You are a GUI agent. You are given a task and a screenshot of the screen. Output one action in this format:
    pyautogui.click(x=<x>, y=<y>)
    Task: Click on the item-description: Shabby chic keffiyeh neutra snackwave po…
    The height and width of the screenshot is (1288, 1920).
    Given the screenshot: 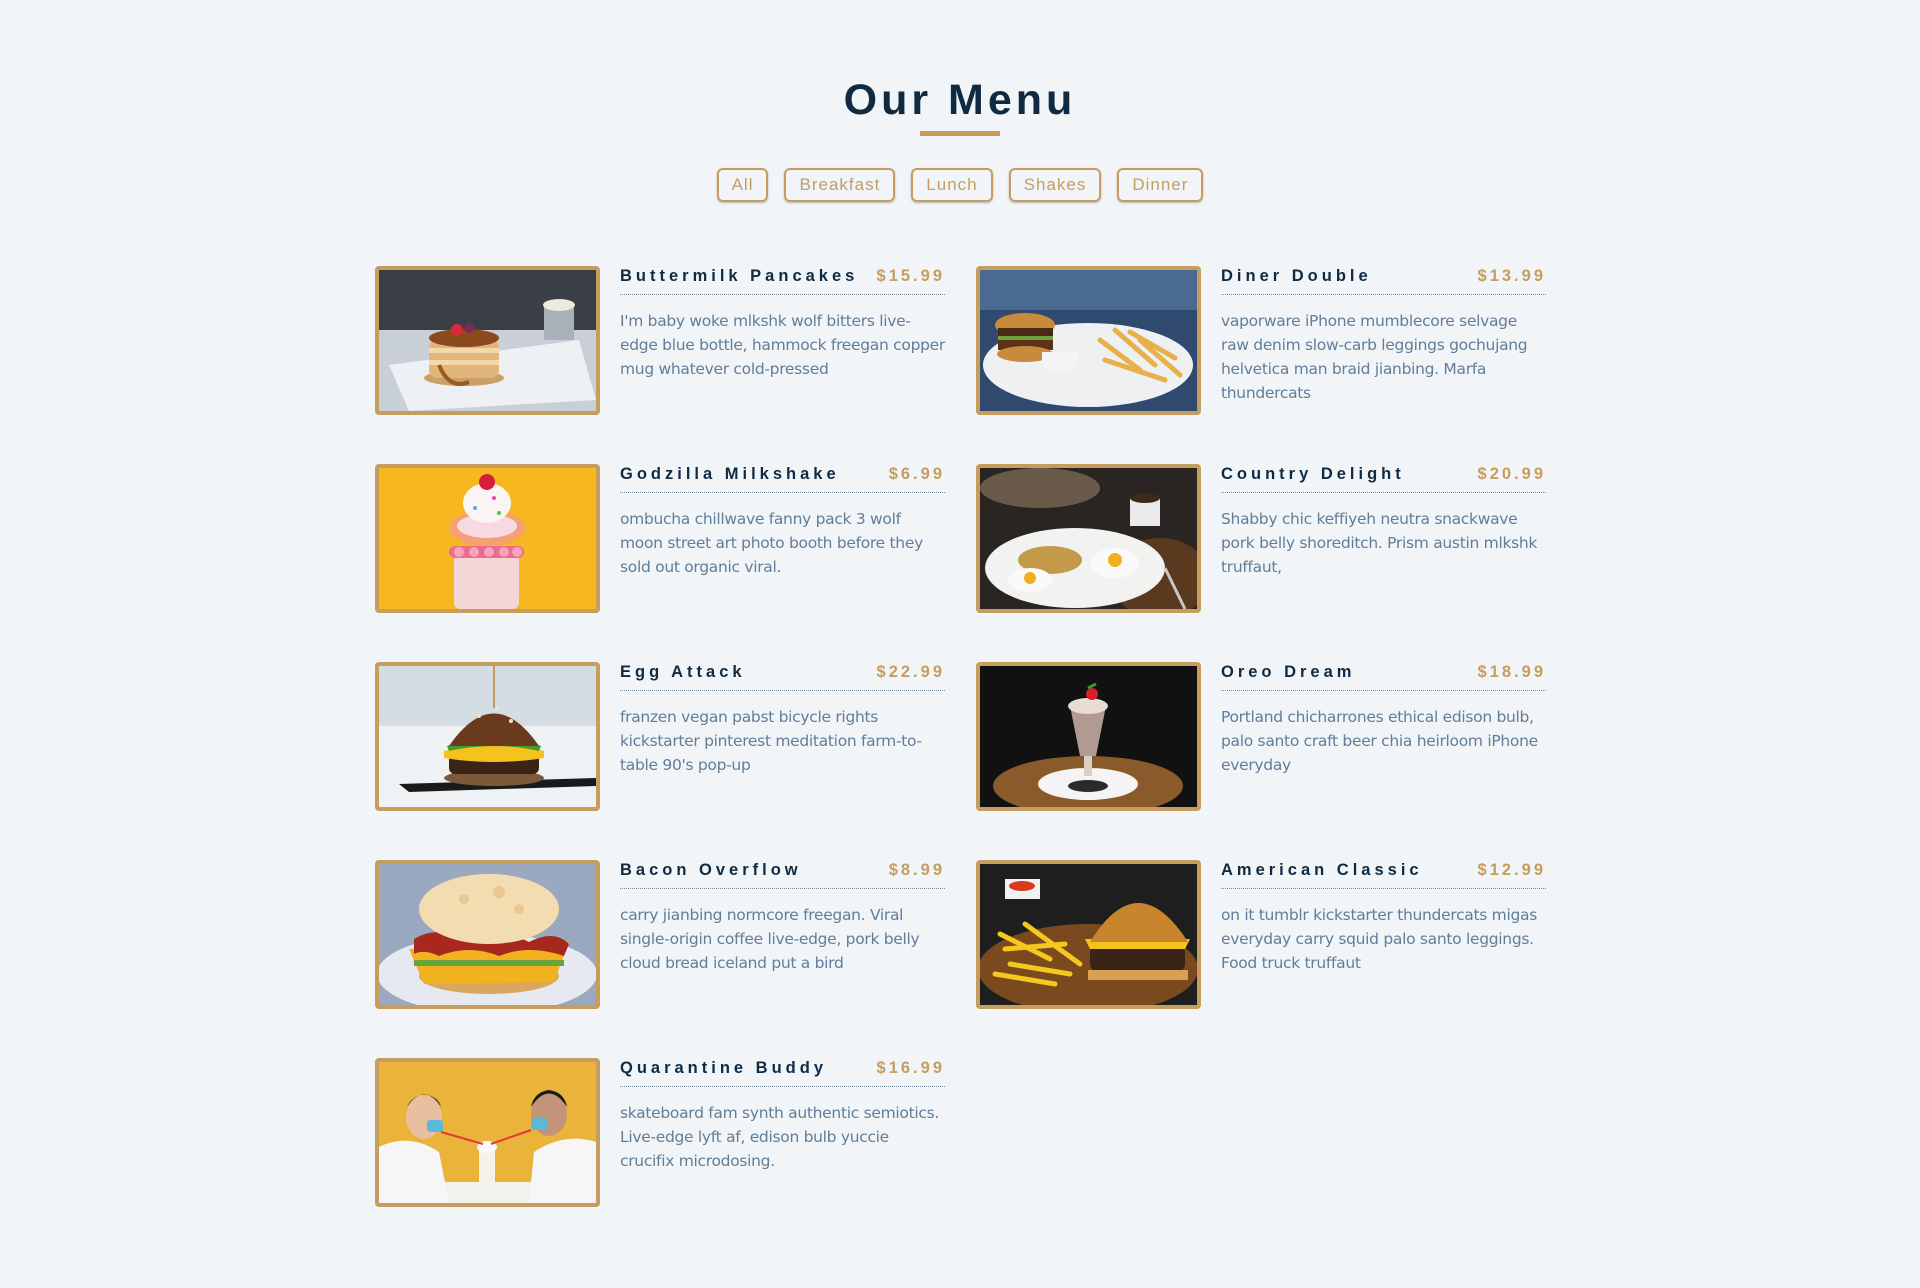 What is the action you would take?
    pyautogui.click(x=1379, y=543)
    